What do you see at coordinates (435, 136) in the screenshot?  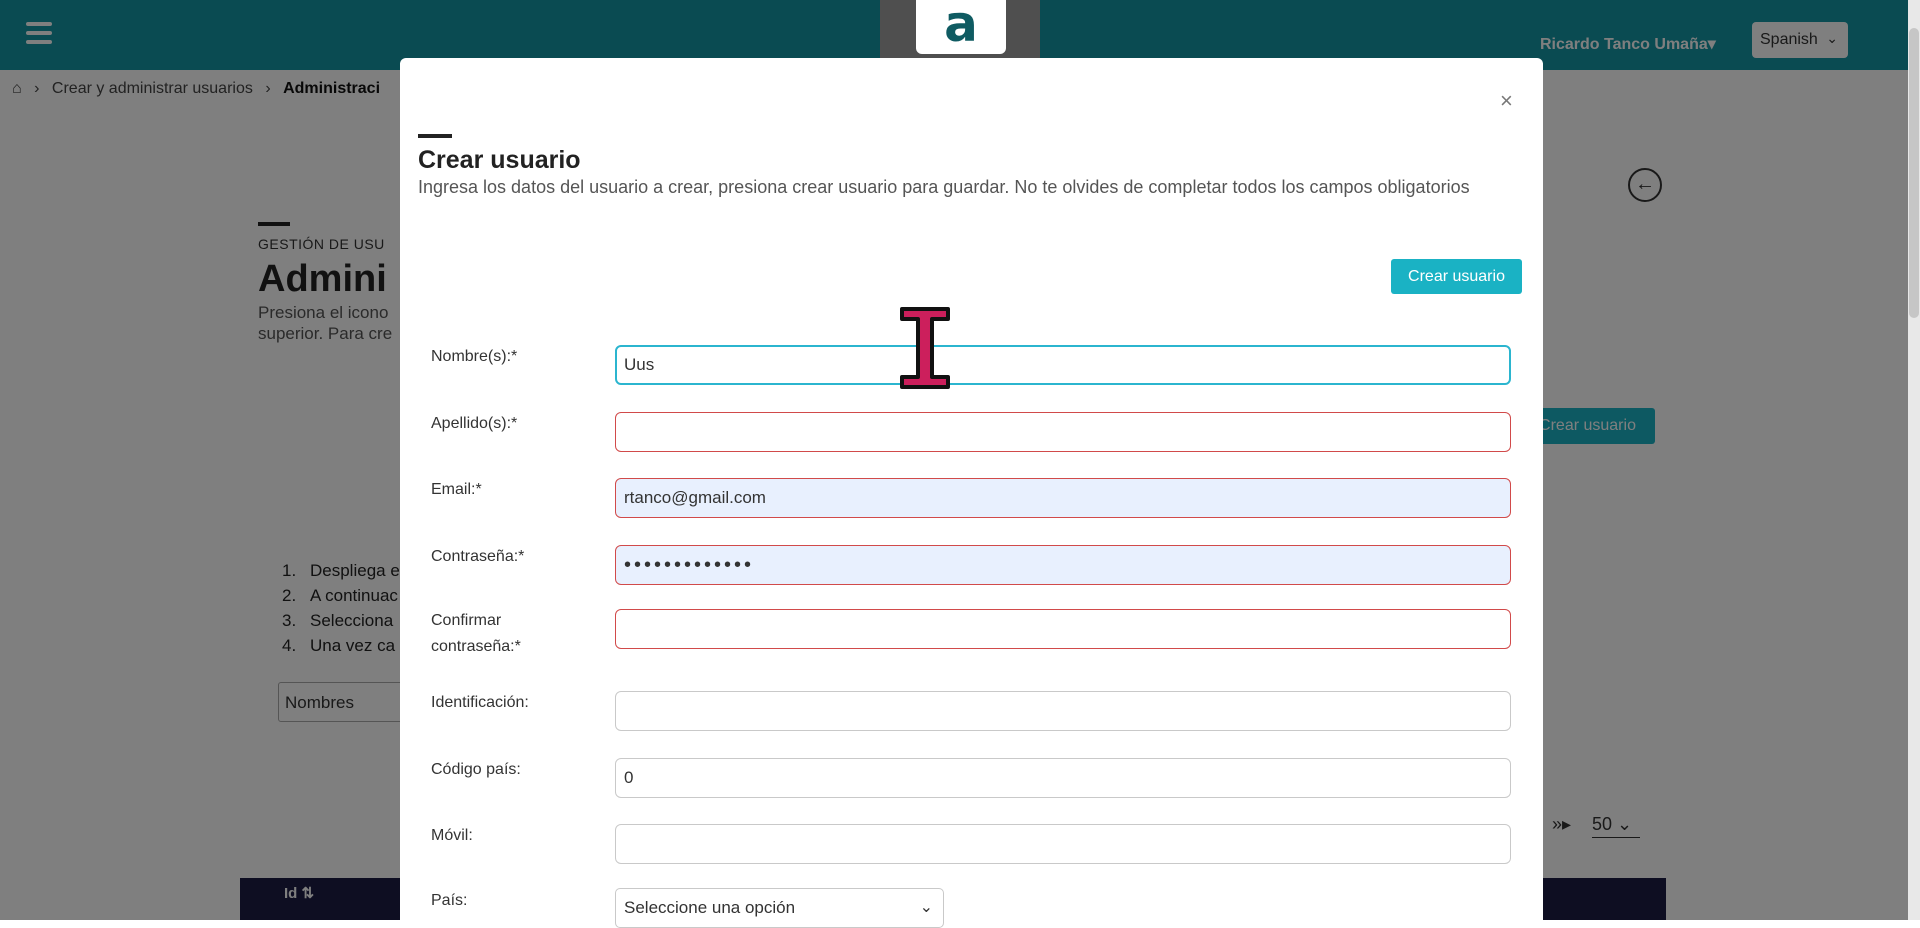 I see `title-divider` at bounding box center [435, 136].